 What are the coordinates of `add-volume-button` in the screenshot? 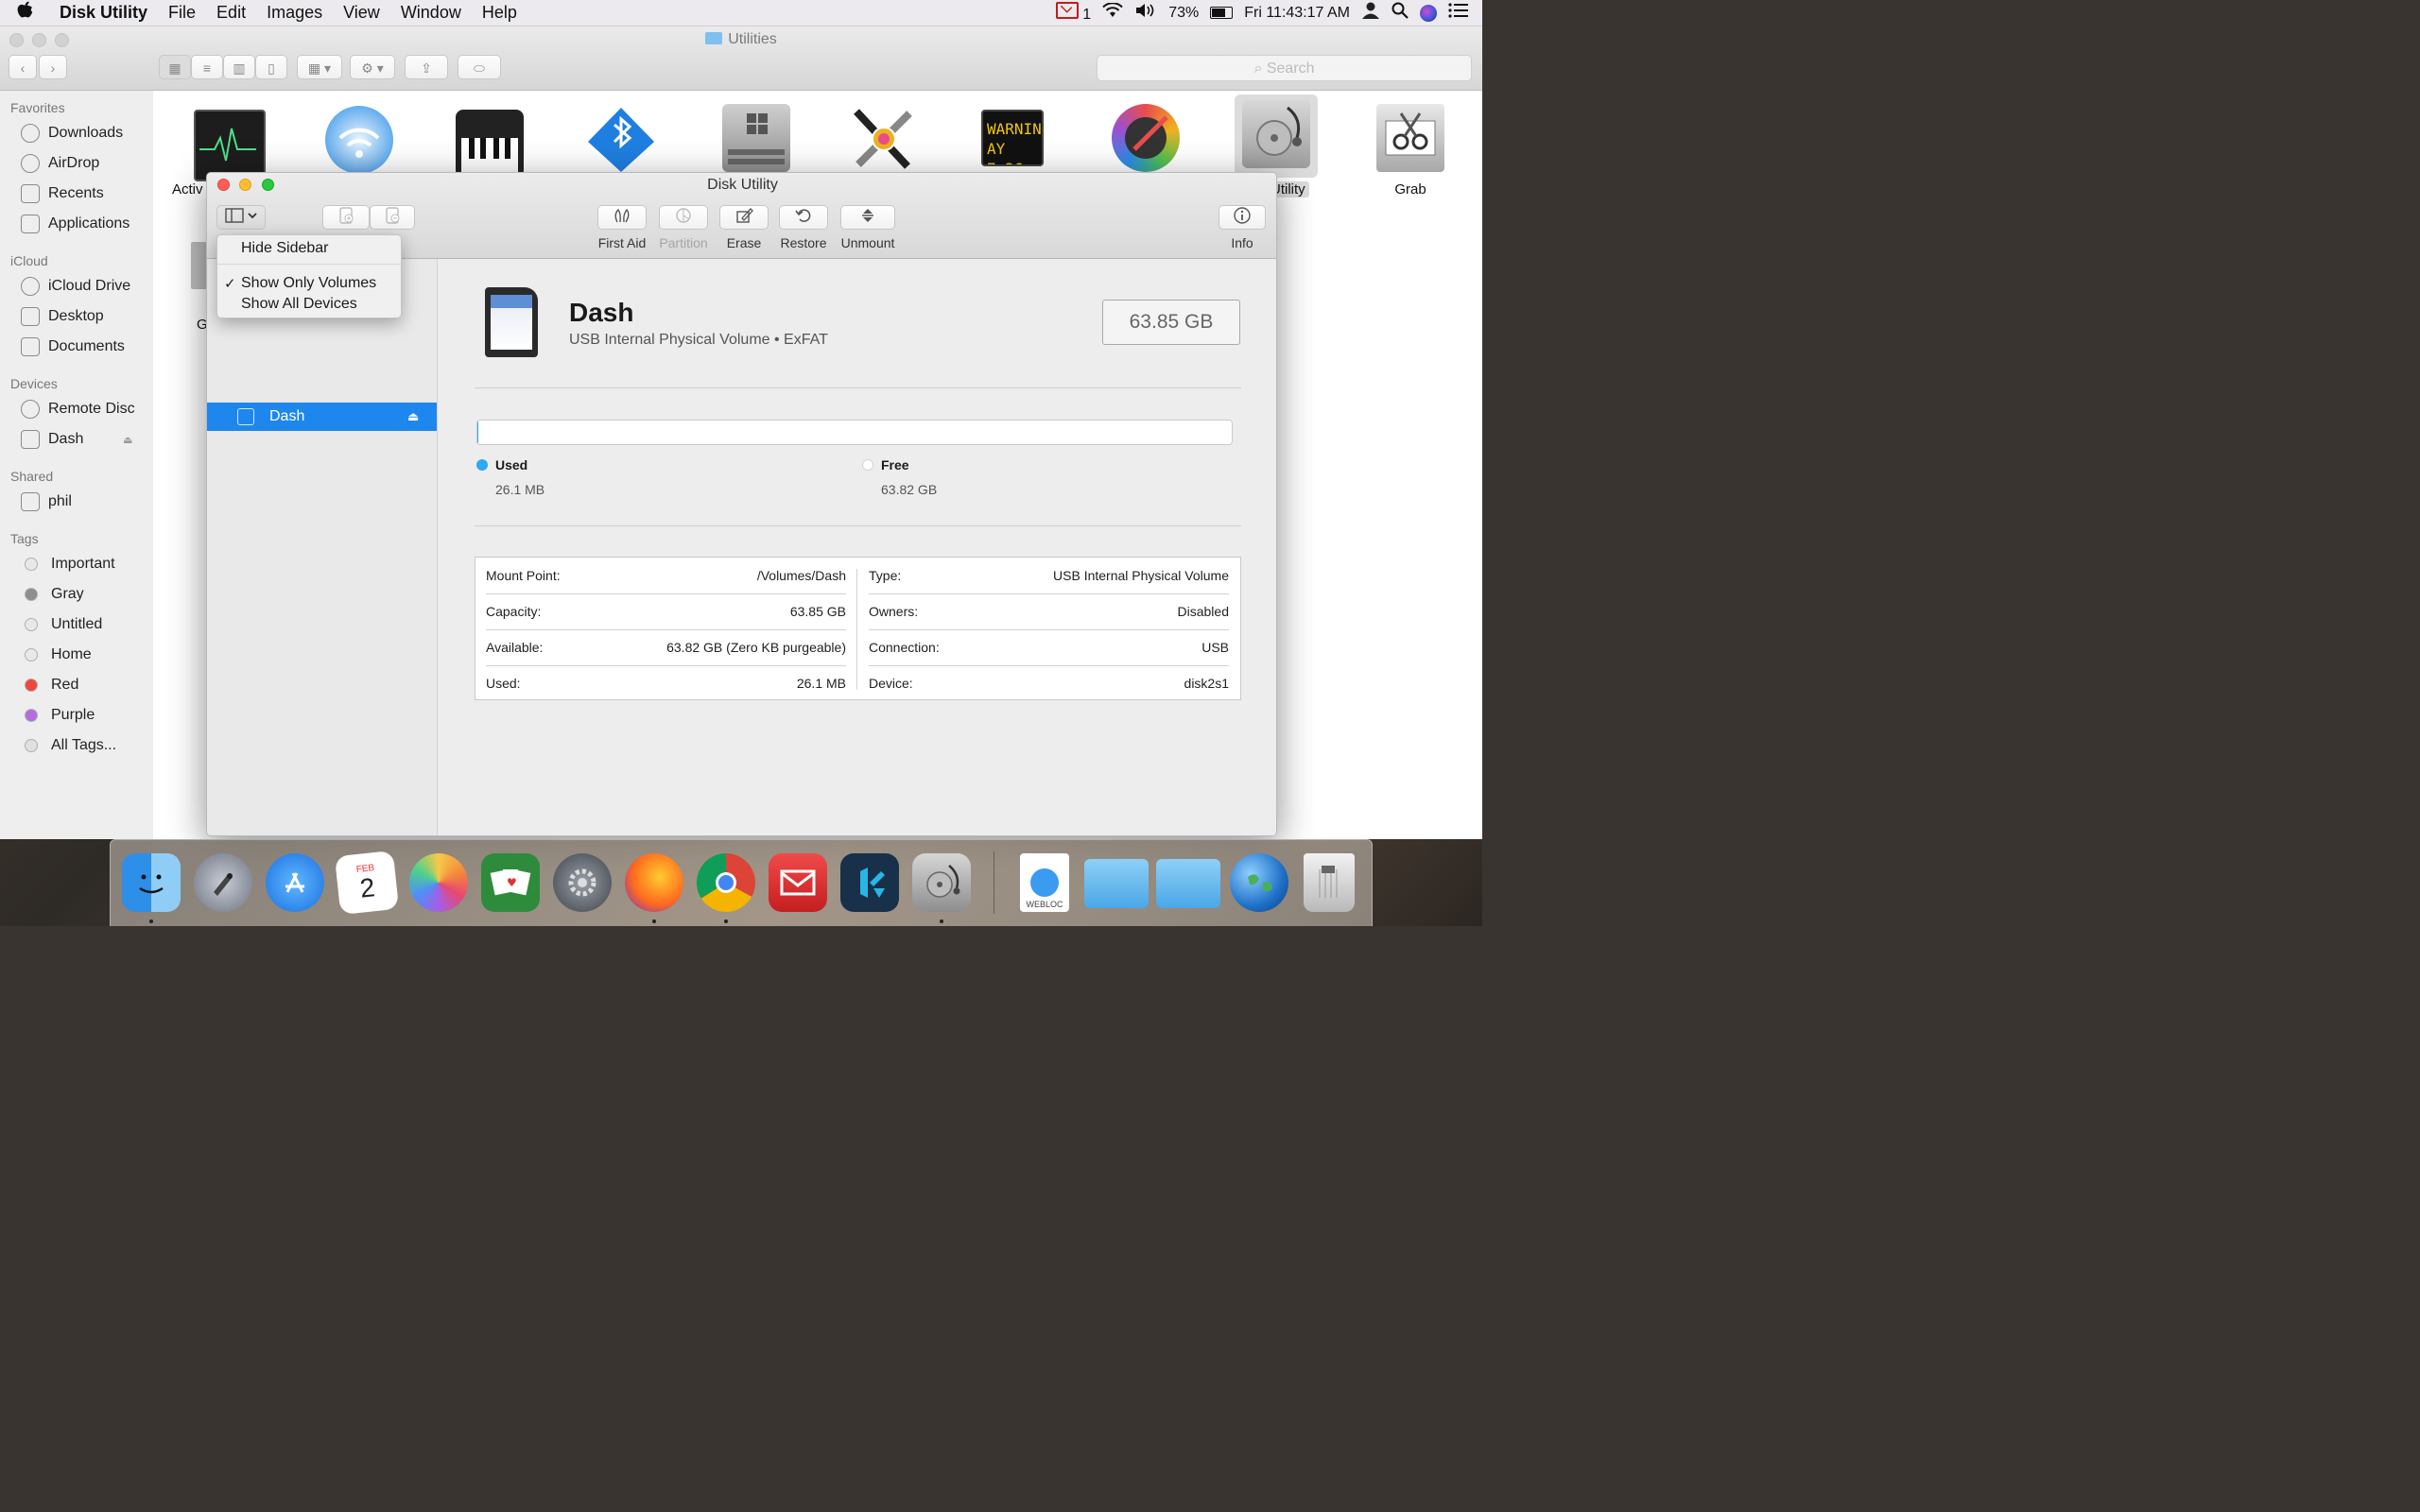 It's located at (346, 217).